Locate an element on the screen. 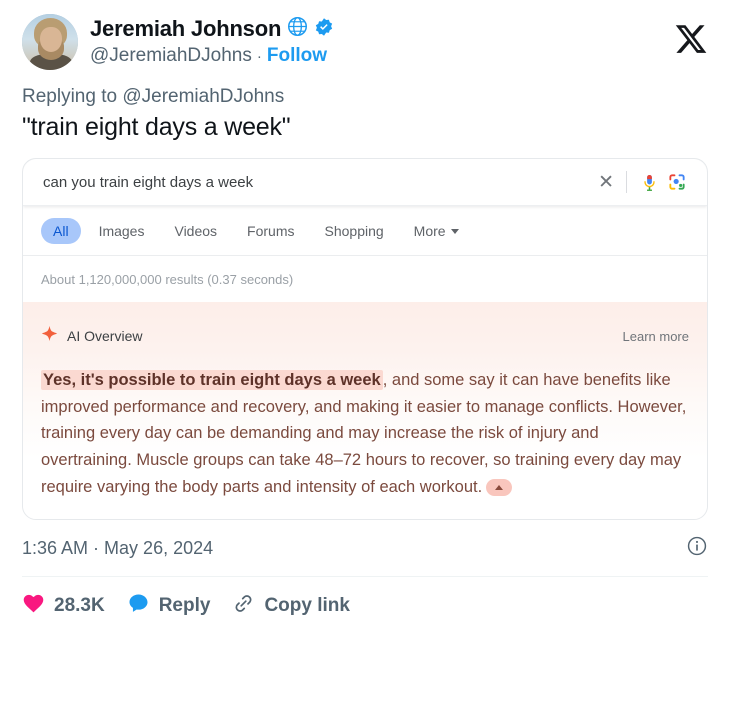 The image size is (730, 706). replying-to-handle: @JeremiahDJohns is located at coordinates (203, 96).